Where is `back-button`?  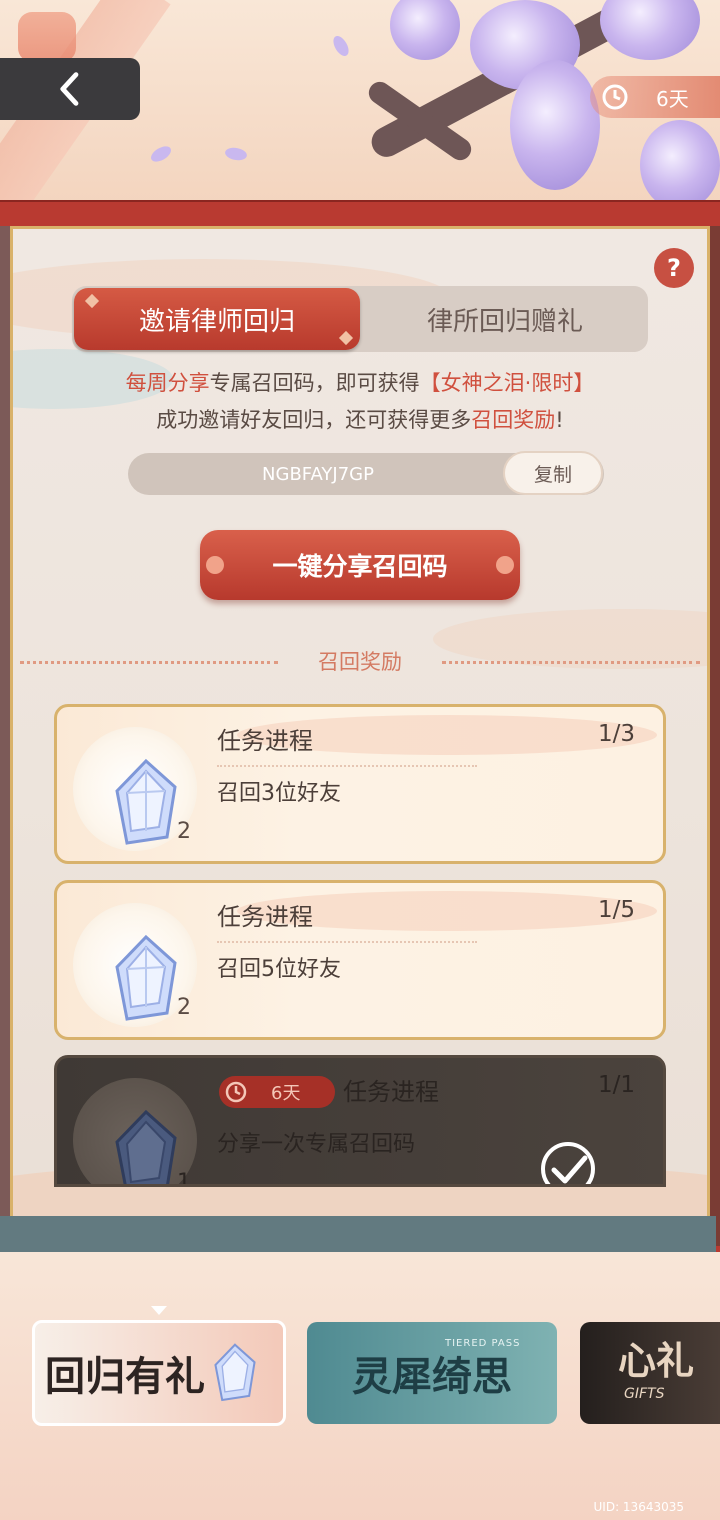 back-button is located at coordinates (70, 89).